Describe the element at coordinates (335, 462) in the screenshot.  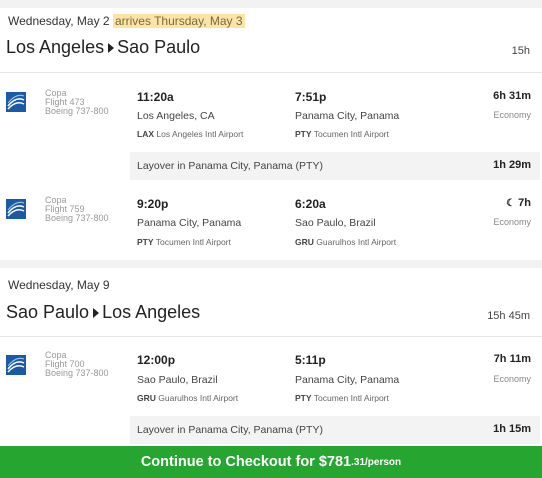
I see `checkout-price: $781` at that location.